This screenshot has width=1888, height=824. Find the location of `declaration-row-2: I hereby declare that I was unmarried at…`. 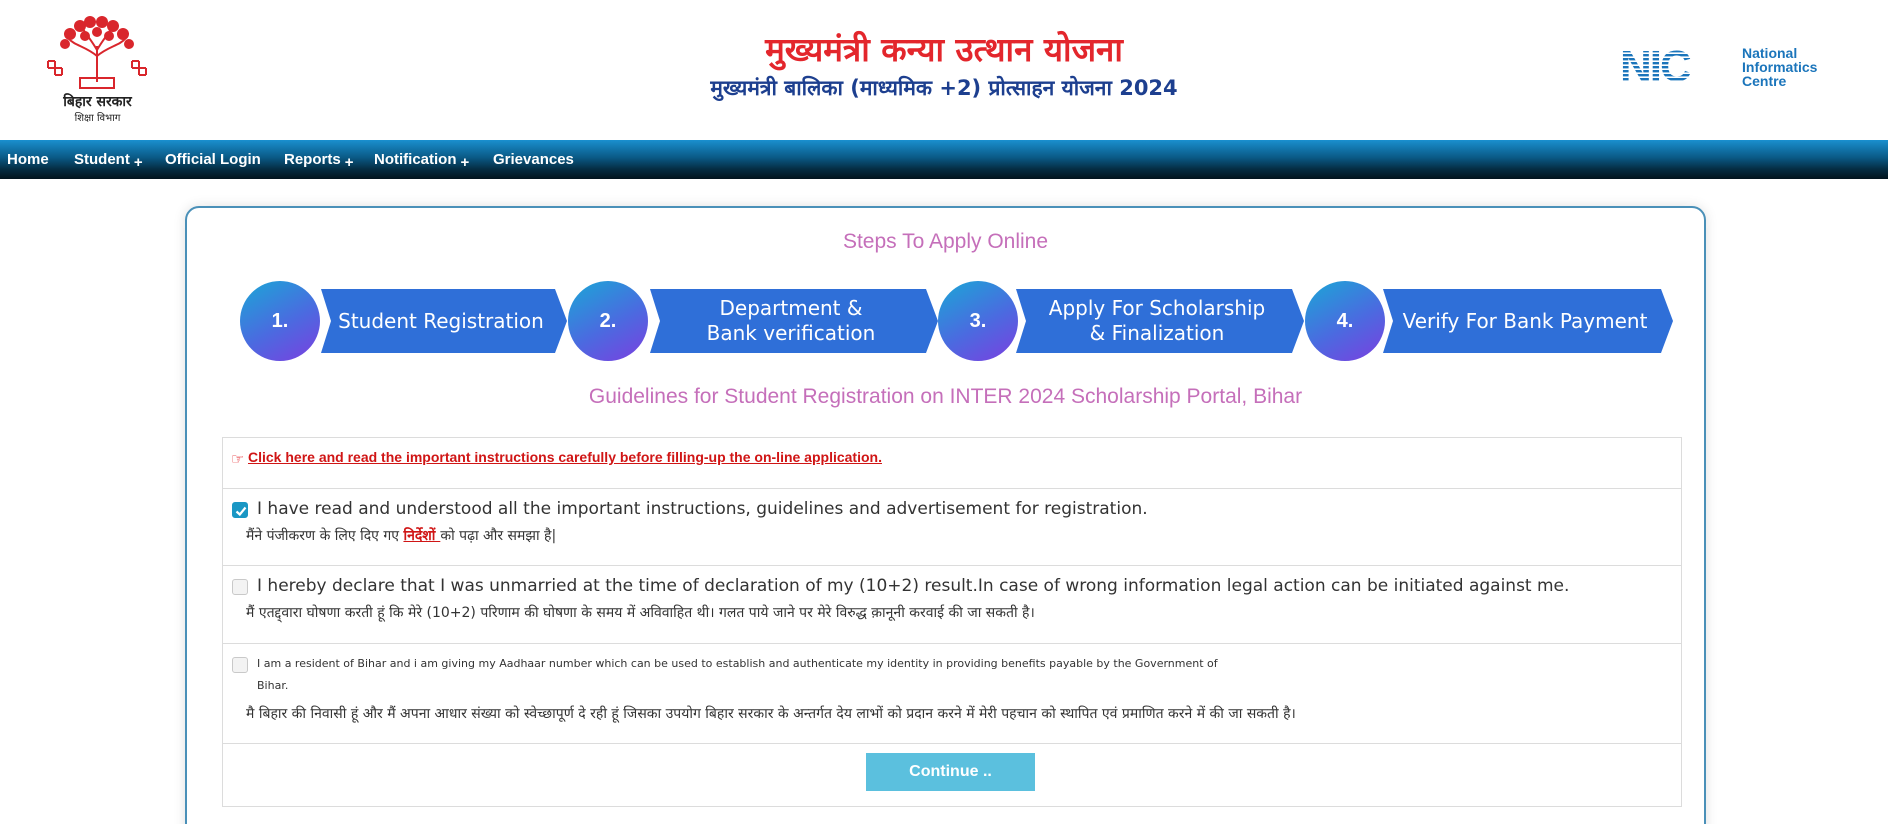

declaration-row-2: I hereby declare that I was unmarried at… is located at coordinates (952, 605).